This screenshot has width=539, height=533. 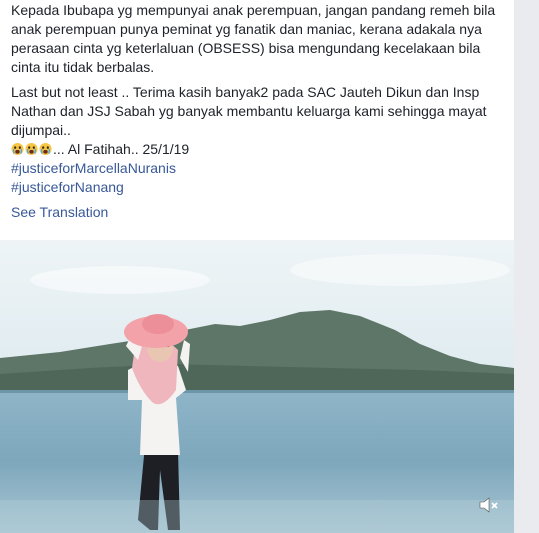 I want to click on hashtag-link-marcella: #justiceforMarcellaNuranis, so click(x=258, y=168).